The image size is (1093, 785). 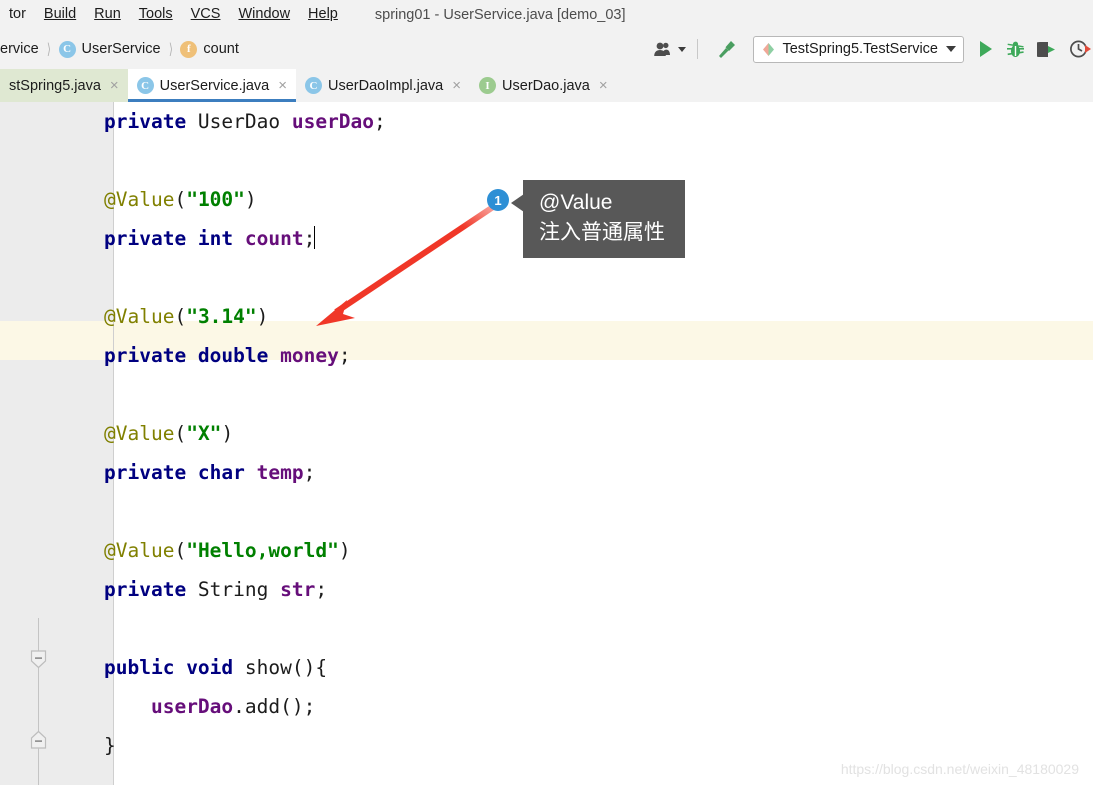 I want to click on menu-item-help: Help, so click(x=323, y=14).